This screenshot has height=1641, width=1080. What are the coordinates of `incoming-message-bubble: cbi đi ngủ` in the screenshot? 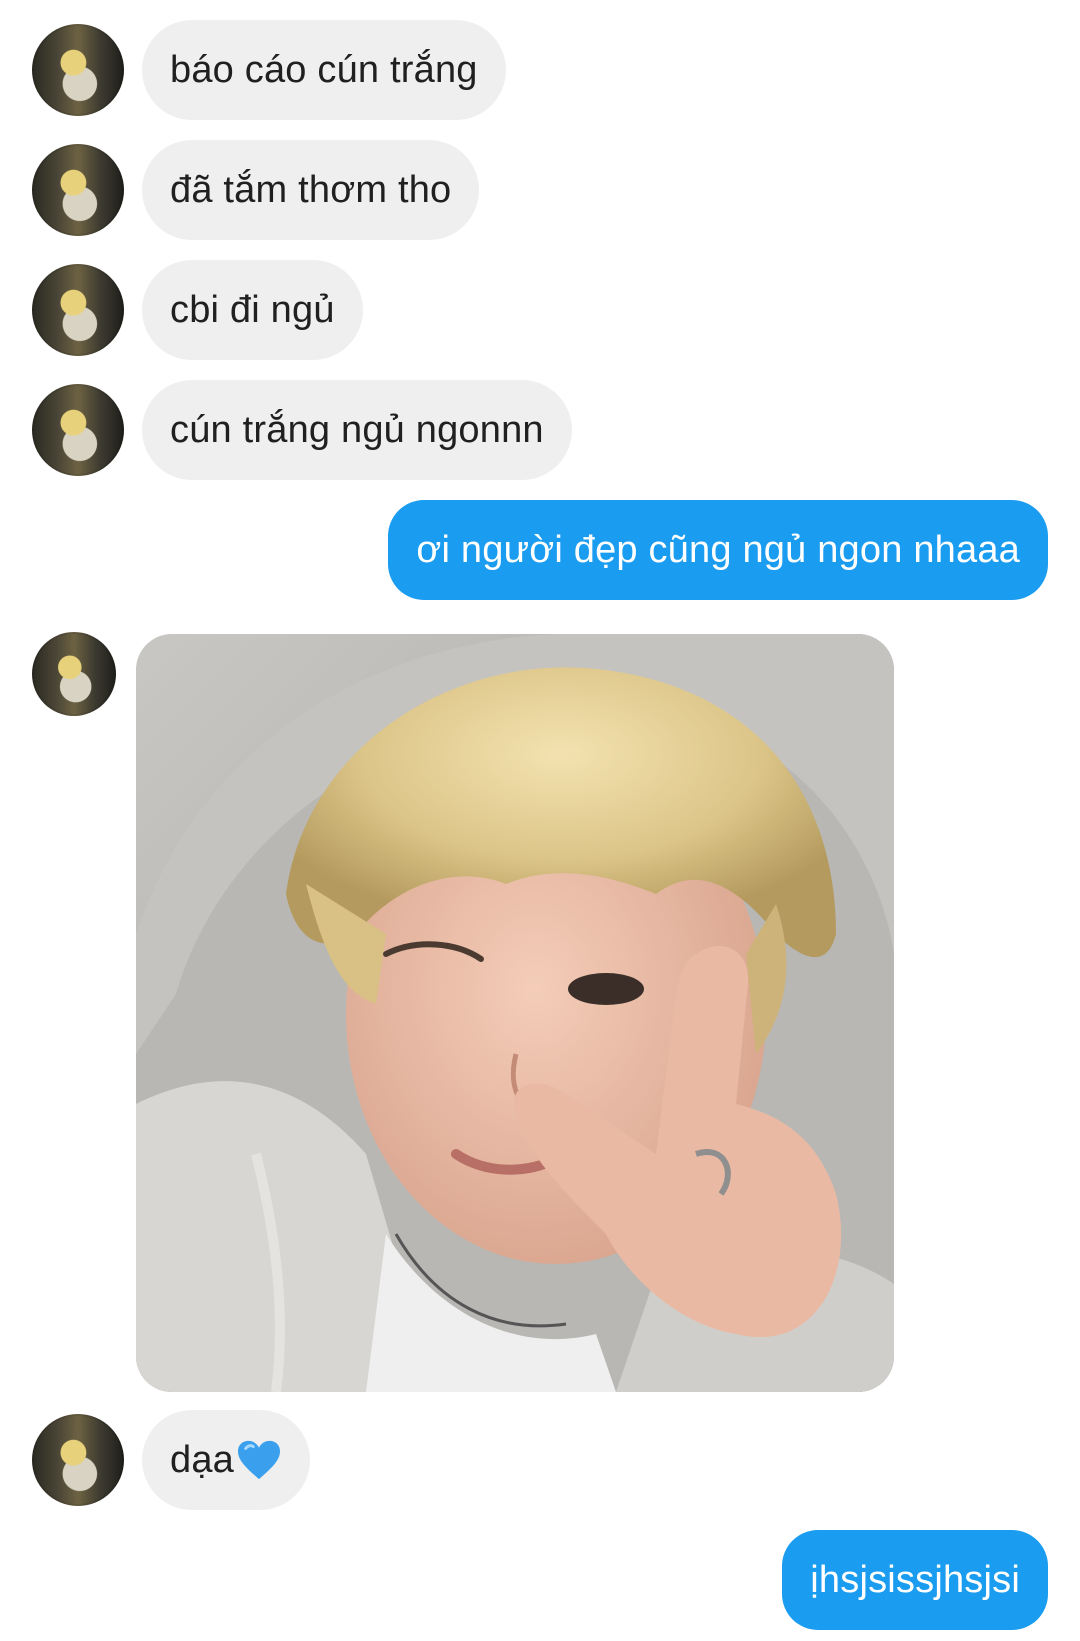 It's located at (252, 310).